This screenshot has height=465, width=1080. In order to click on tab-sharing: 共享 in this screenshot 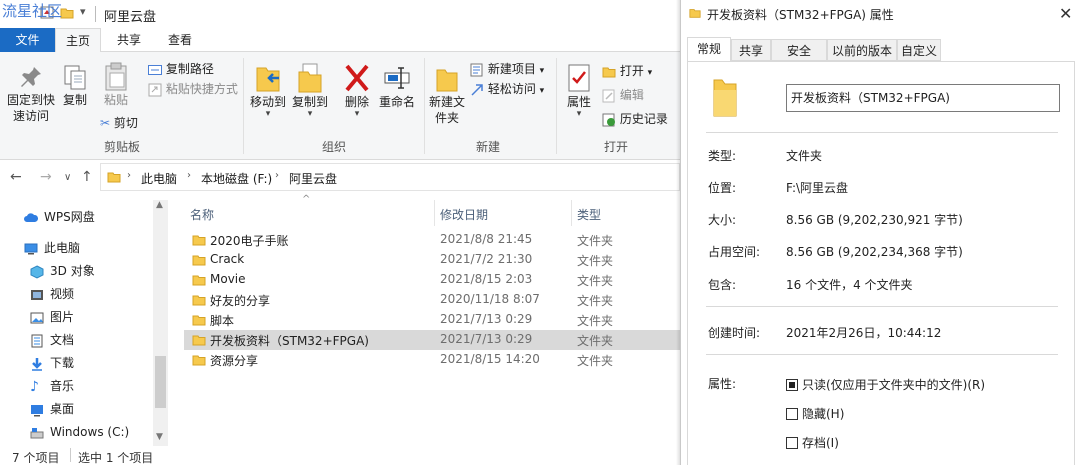, I will do `click(751, 50)`.